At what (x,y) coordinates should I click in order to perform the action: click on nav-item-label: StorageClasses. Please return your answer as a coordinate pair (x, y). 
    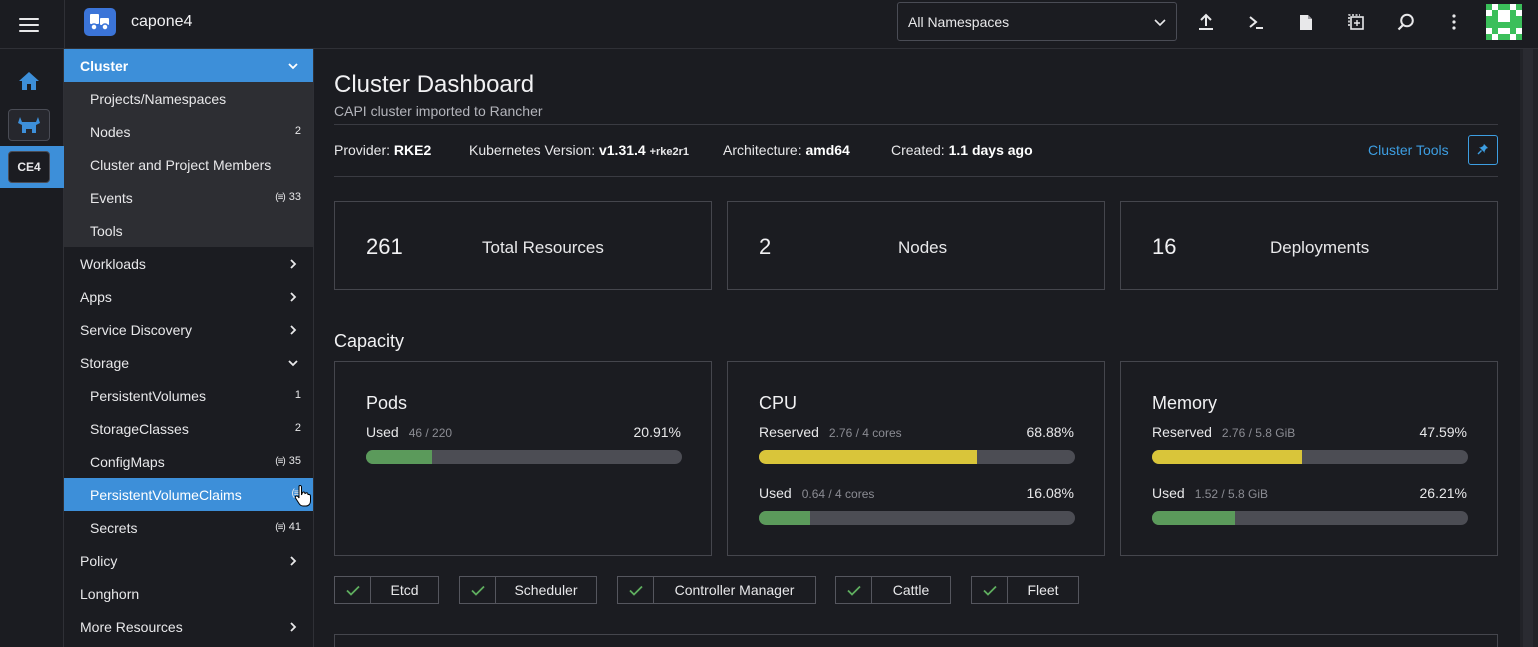
    Looking at the image, I should click on (139, 428).